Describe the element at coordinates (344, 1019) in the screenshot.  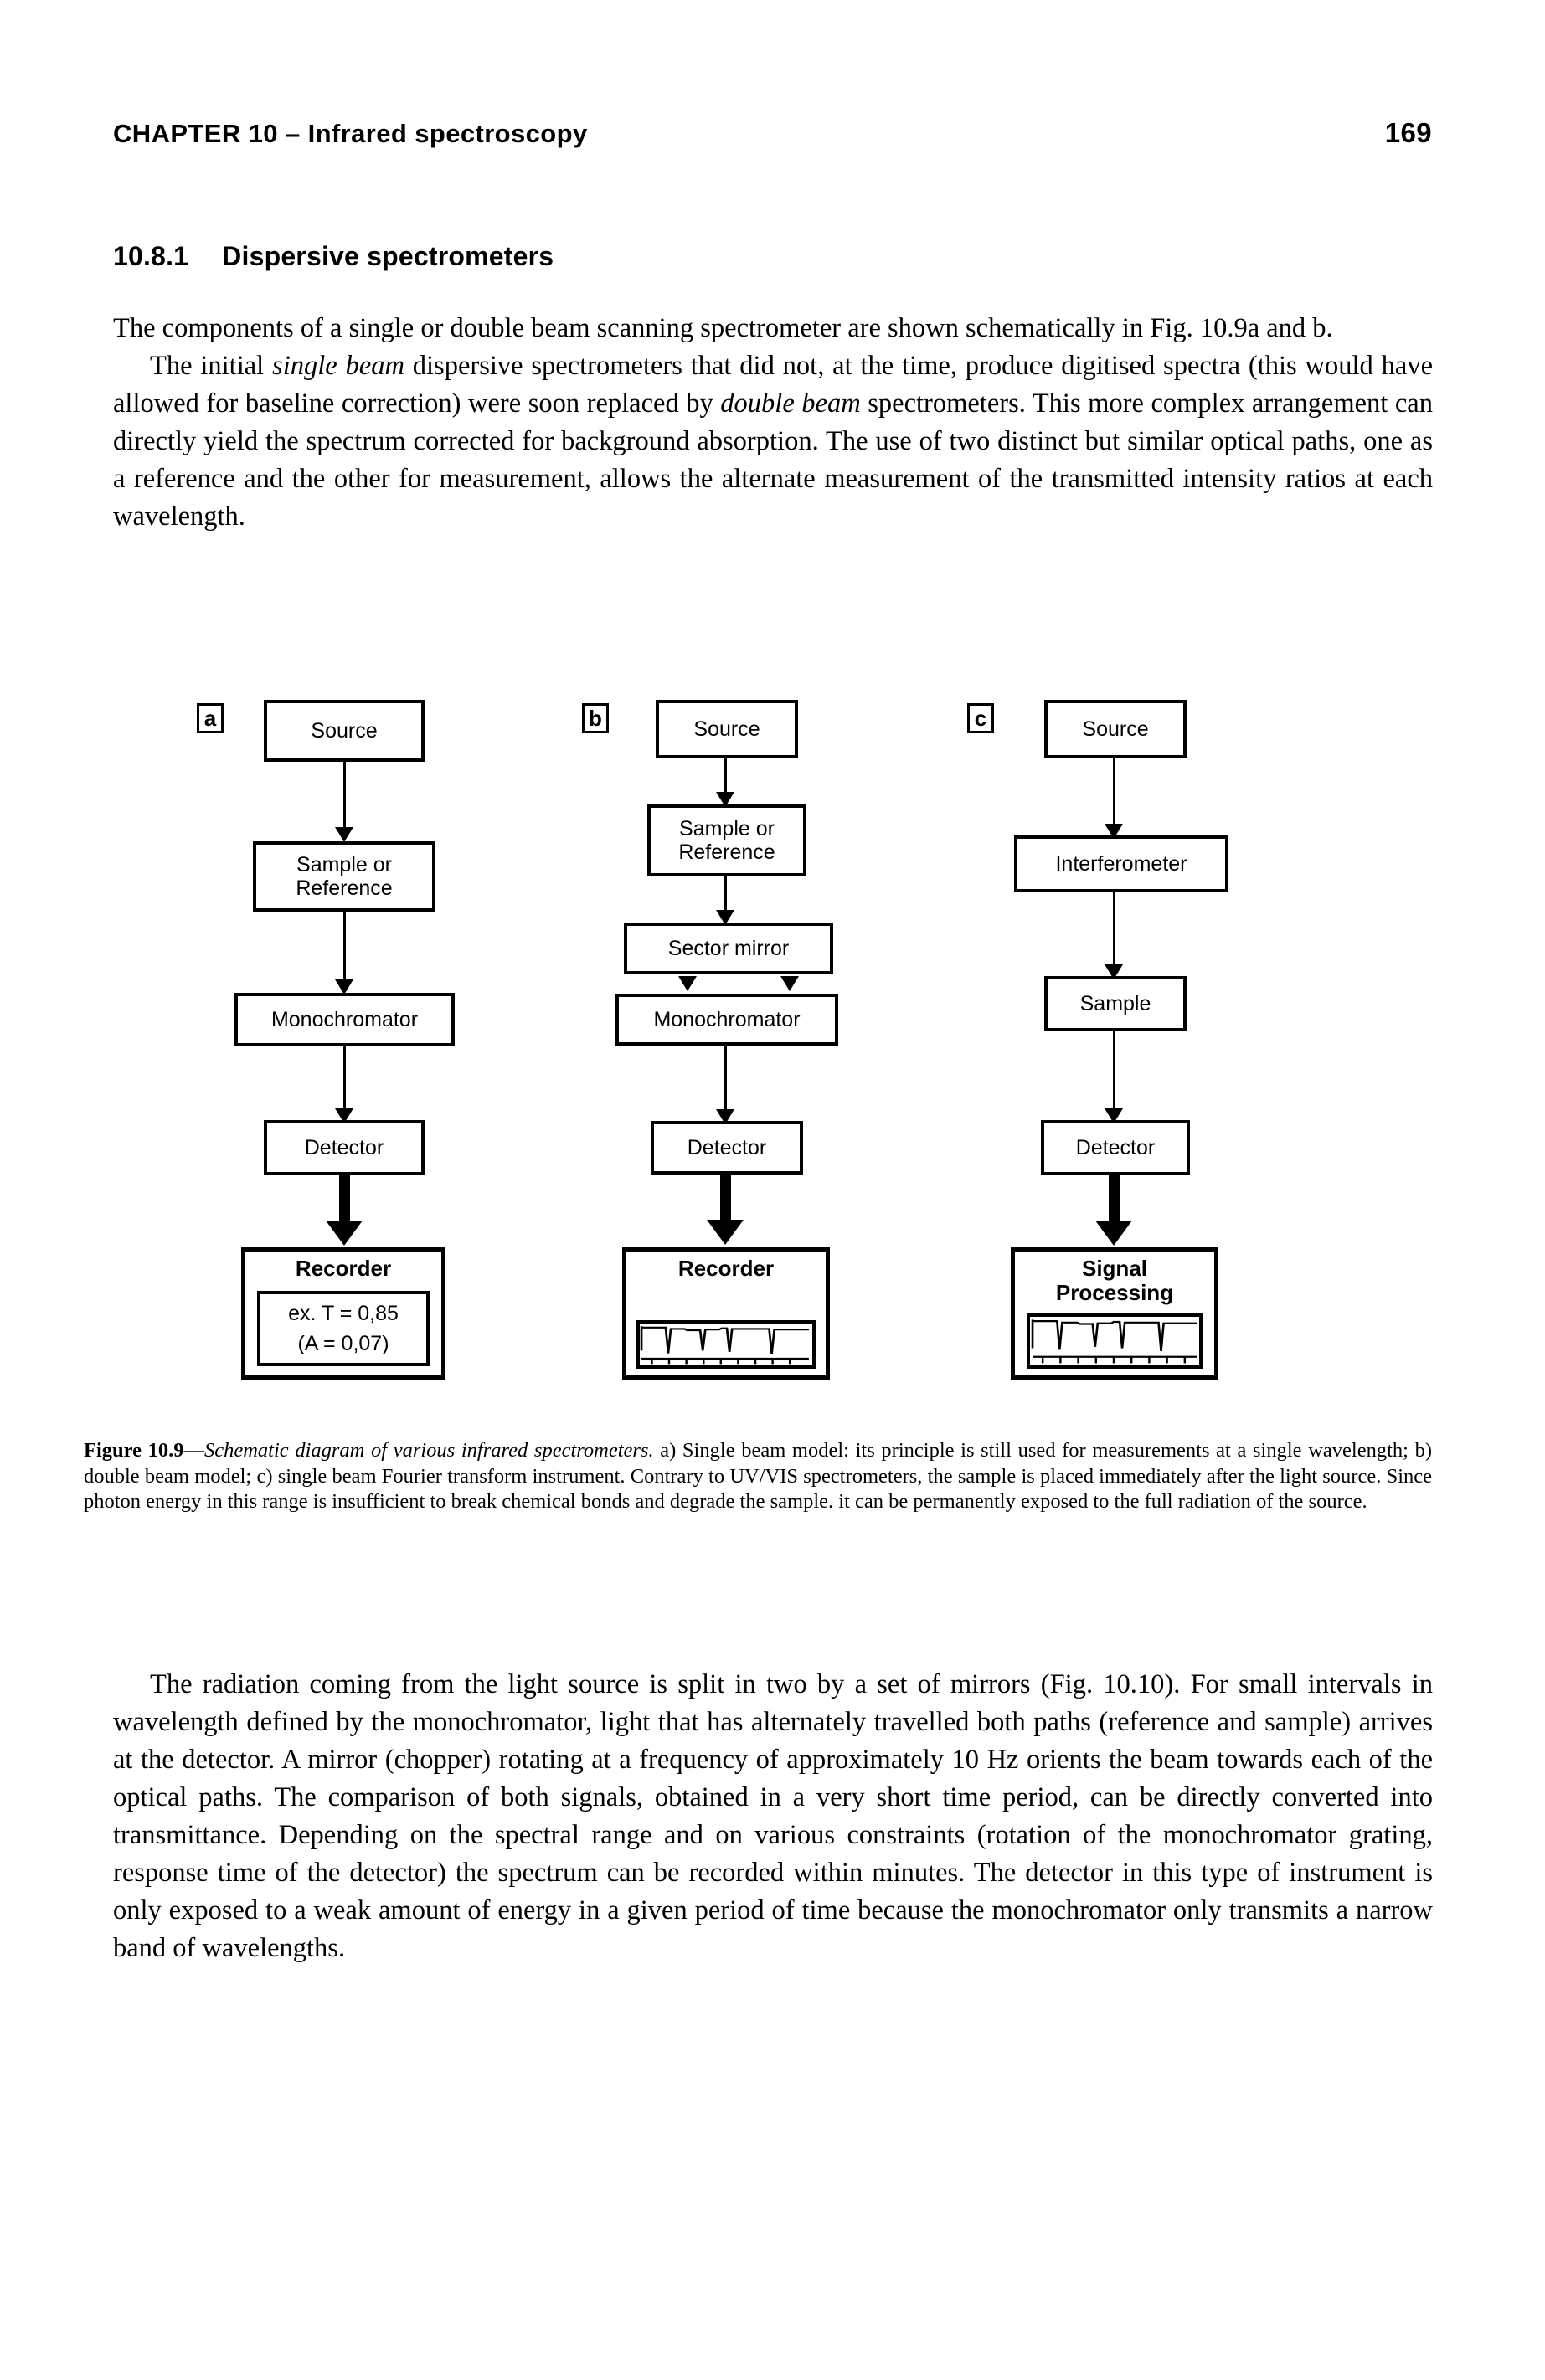
I see `box-monochromator-a: Monochromator` at that location.